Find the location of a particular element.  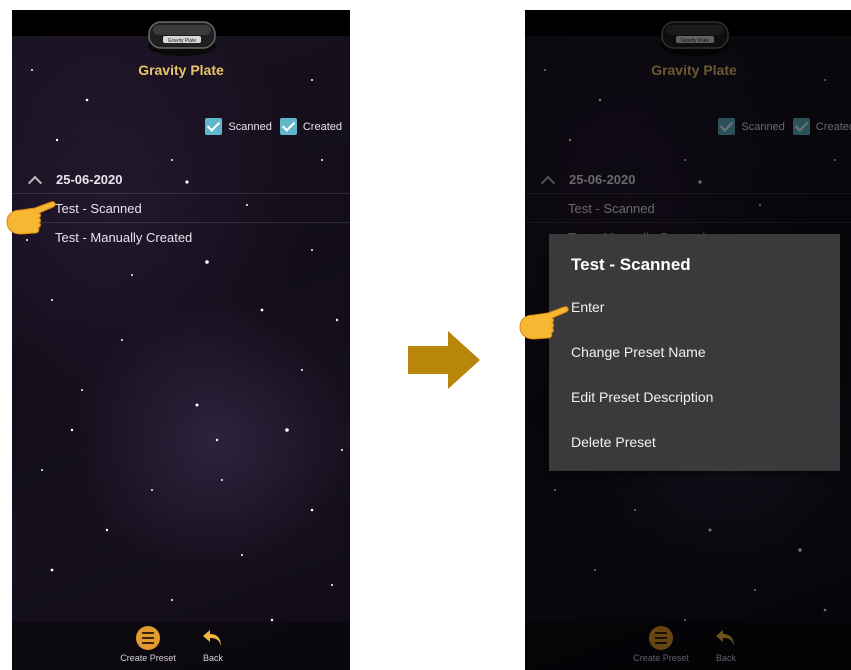

dialog-title: Test - Scanned is located at coordinates (631, 264).